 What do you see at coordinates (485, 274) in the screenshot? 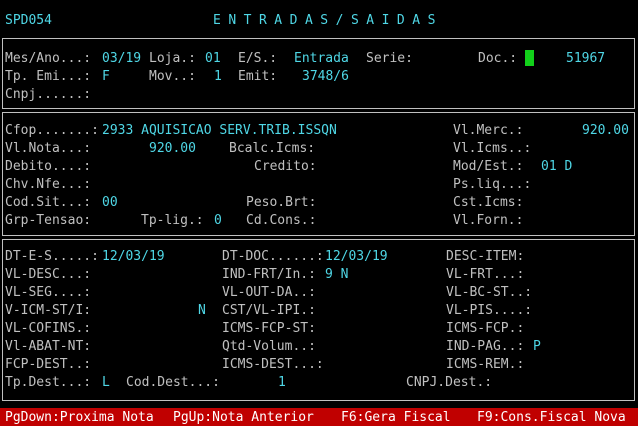
I see `vl-frt-label: VL-FRT...:` at bounding box center [485, 274].